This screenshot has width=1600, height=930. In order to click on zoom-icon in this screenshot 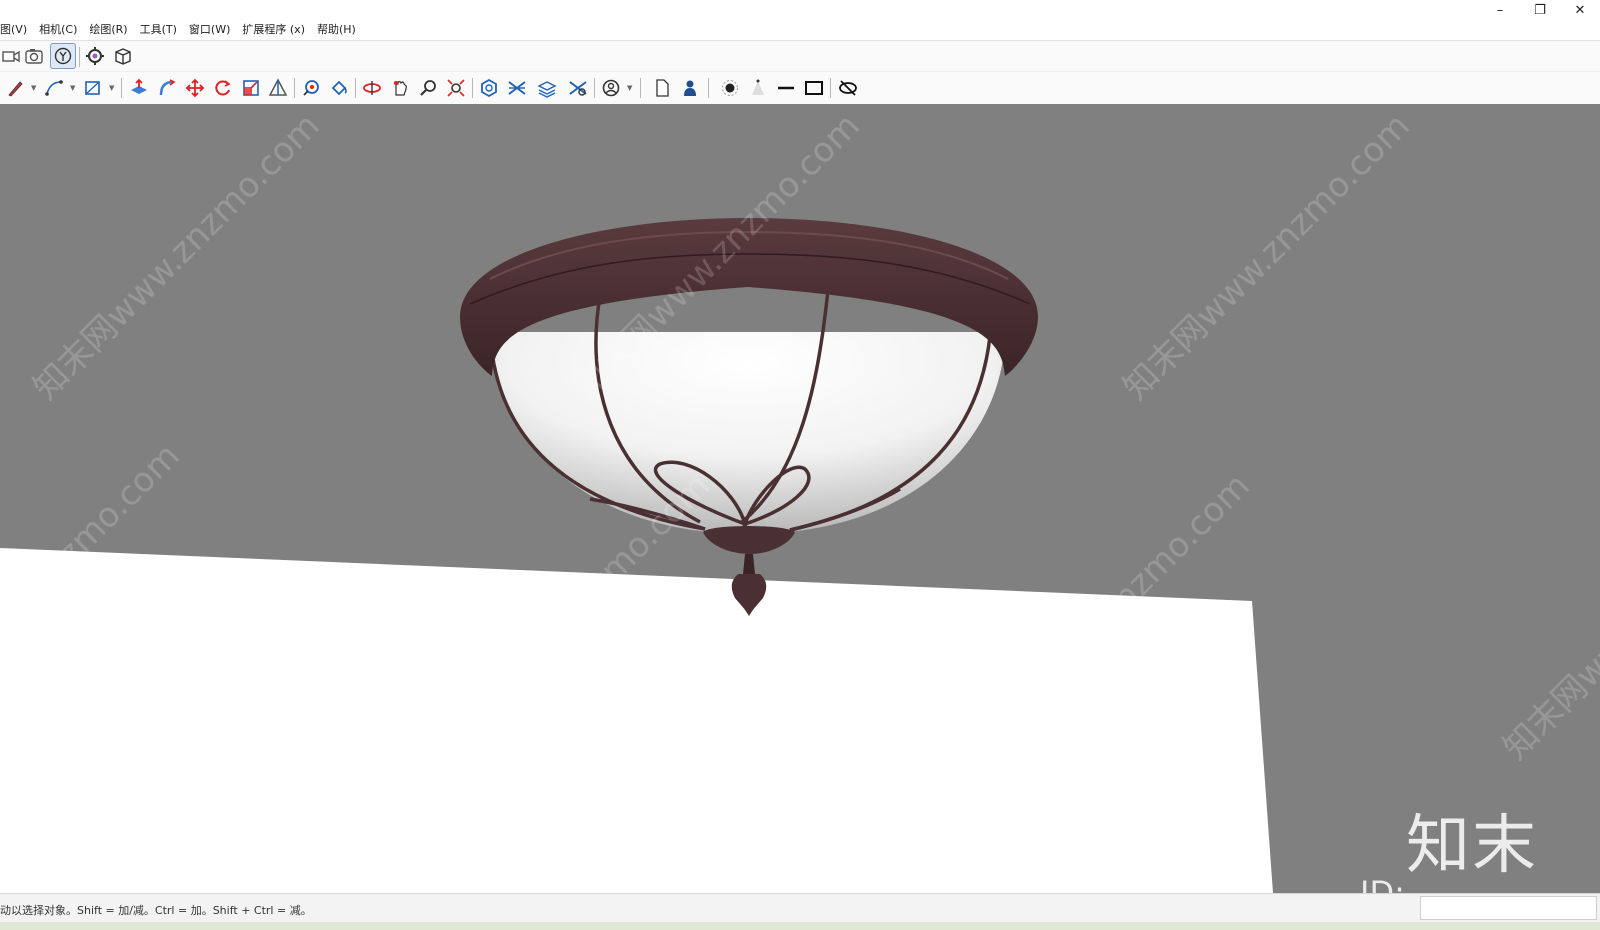, I will do `click(428, 88)`.